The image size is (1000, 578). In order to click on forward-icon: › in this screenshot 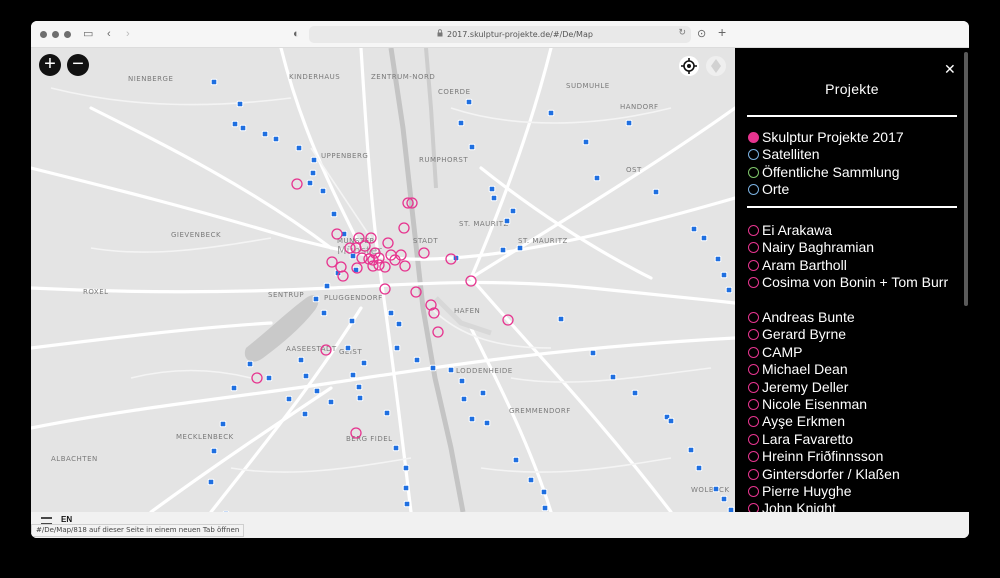, I will do `click(128, 34)`.